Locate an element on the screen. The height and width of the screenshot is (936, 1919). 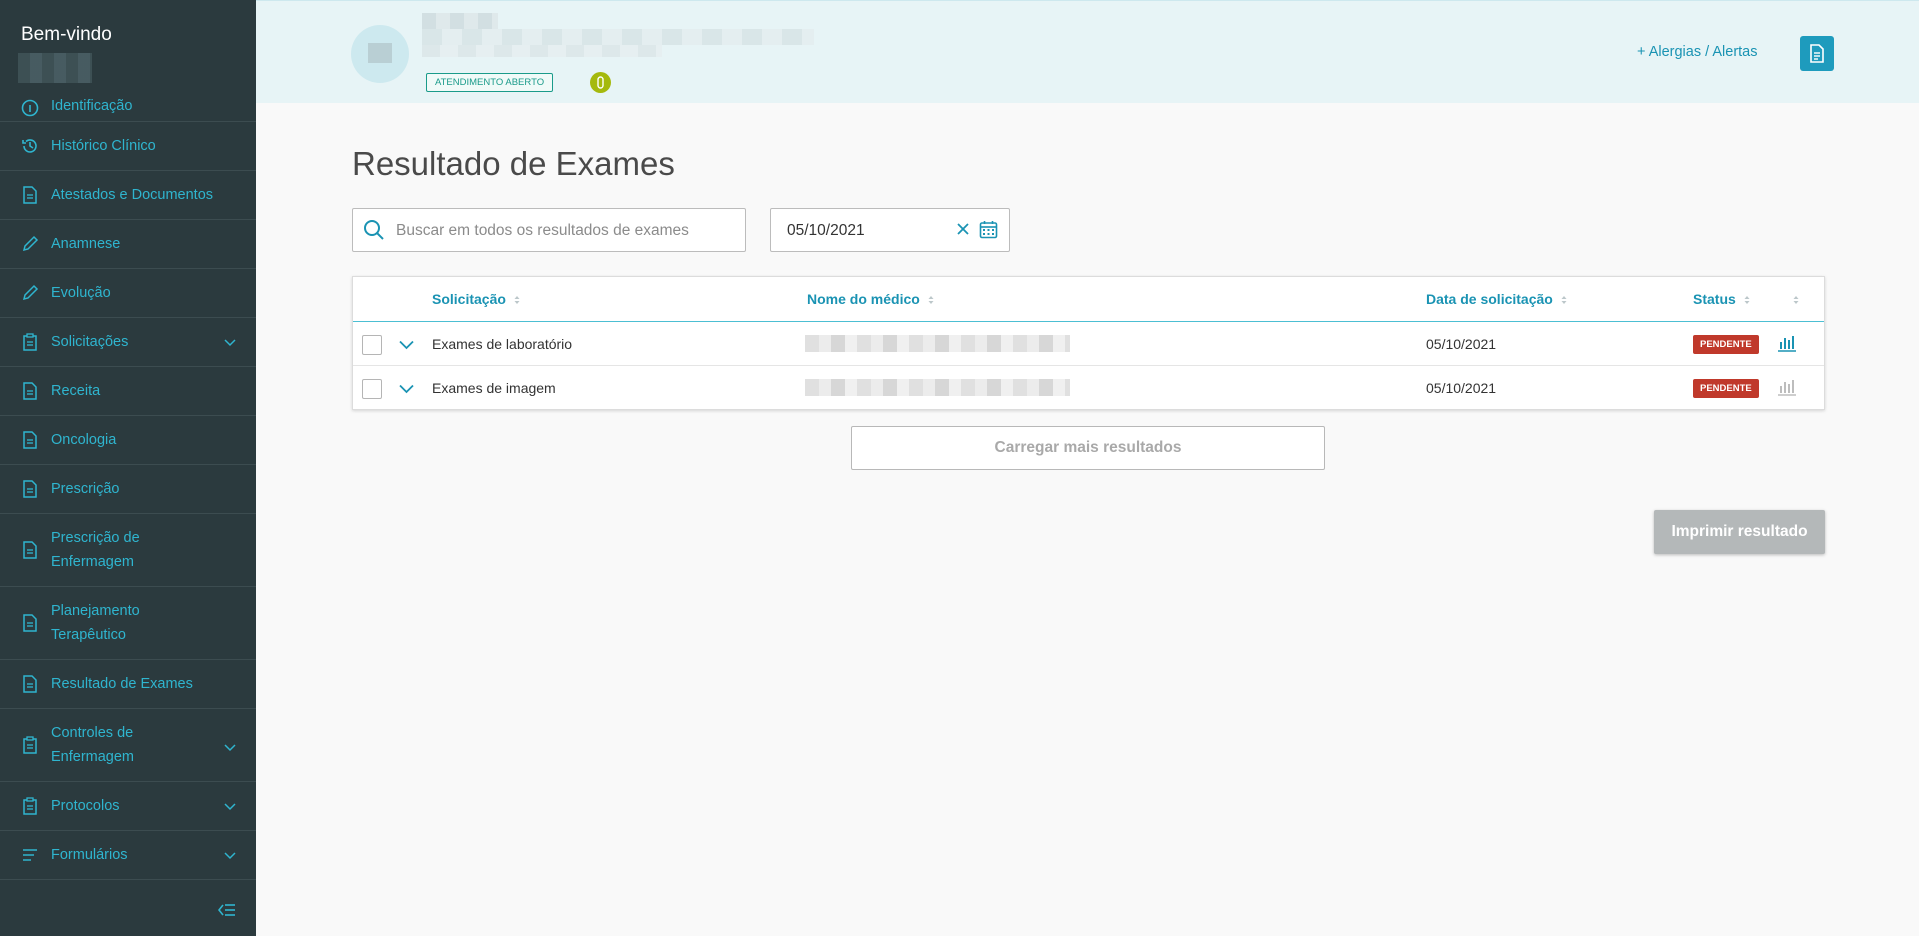
column-header-sort-extra is located at coordinates (1792, 299).